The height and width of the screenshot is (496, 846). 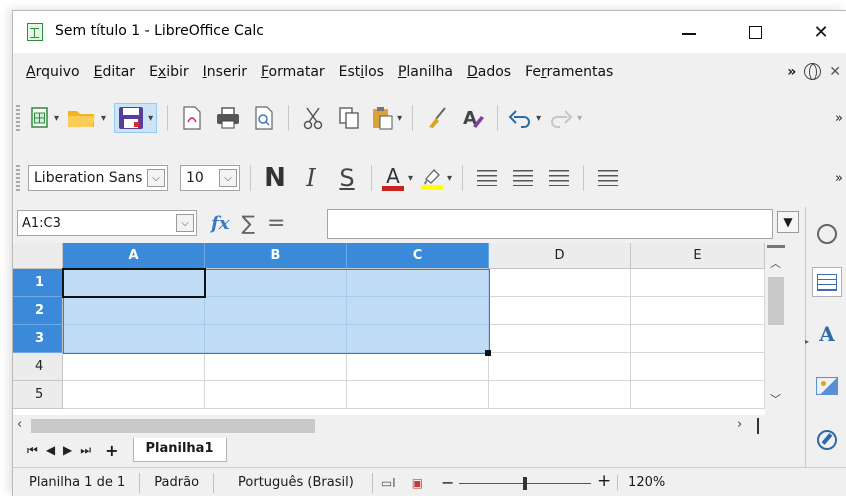 What do you see at coordinates (311, 178) in the screenshot?
I see `italic-button: I` at bounding box center [311, 178].